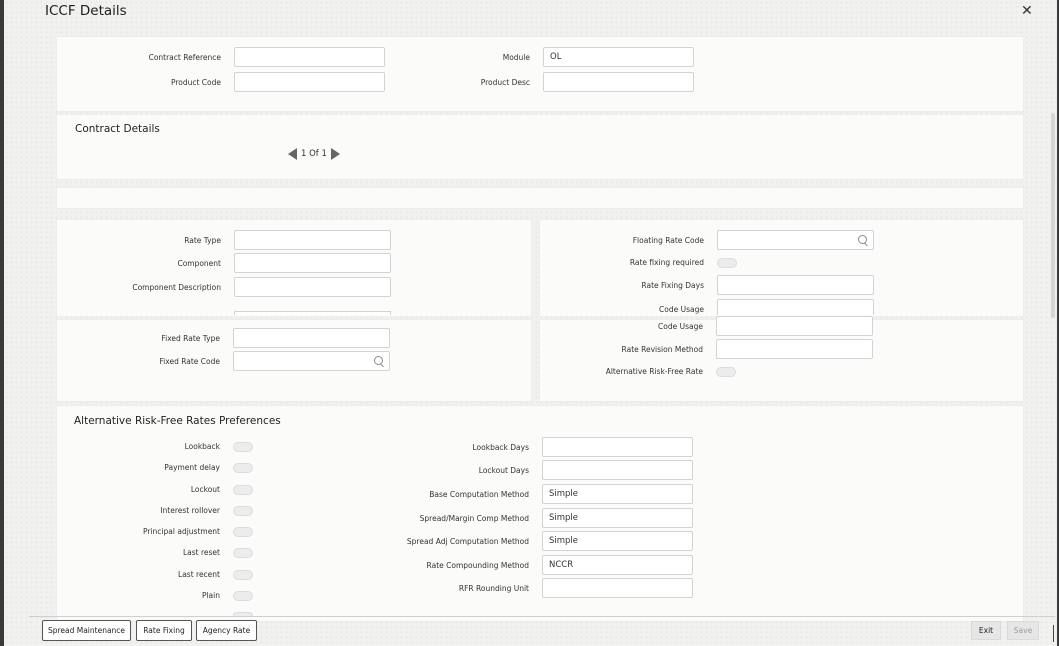  I want to click on module-input: OL, so click(618, 57).